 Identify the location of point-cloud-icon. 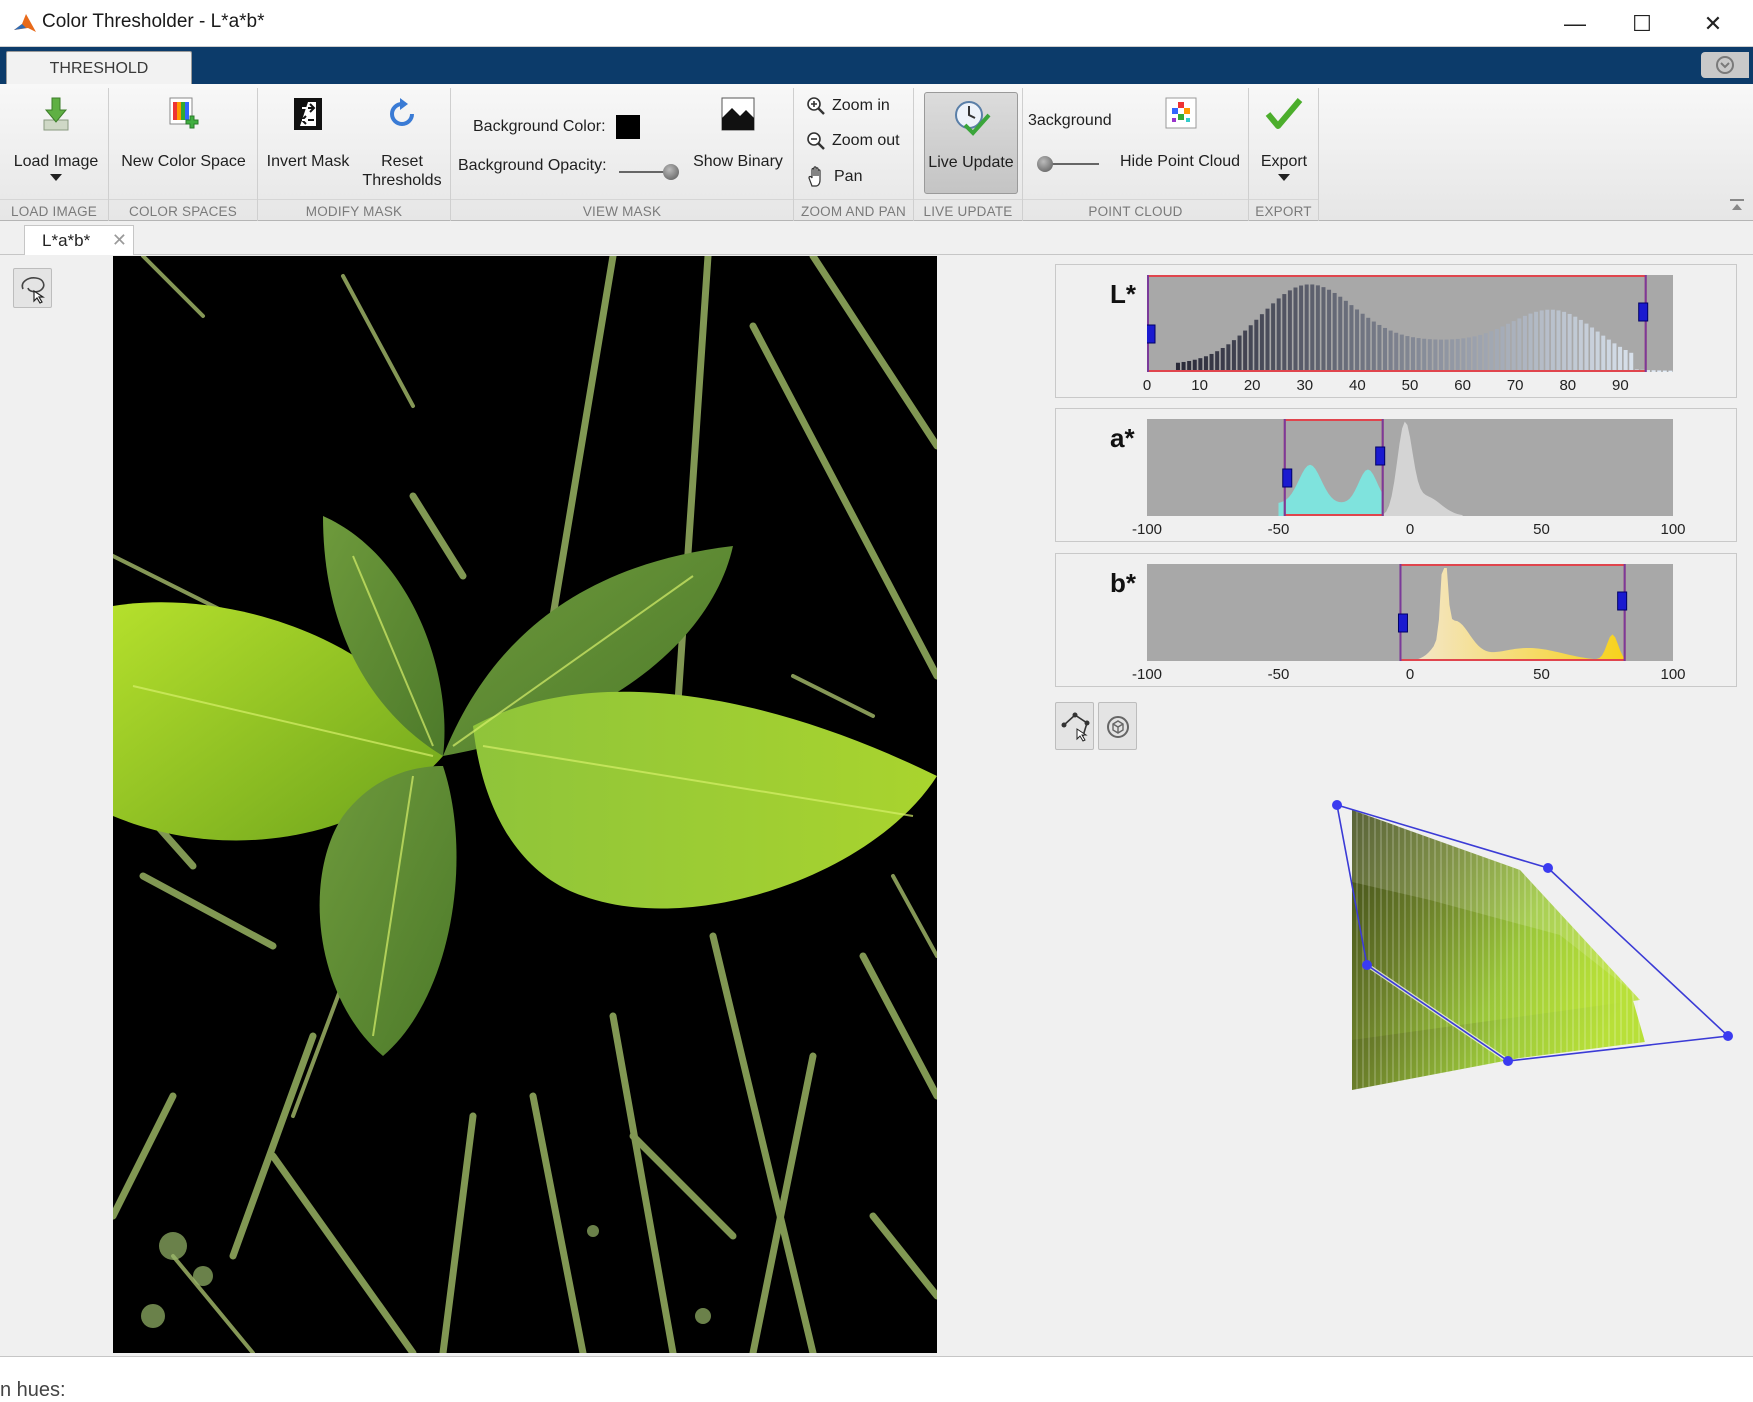
(1181, 113).